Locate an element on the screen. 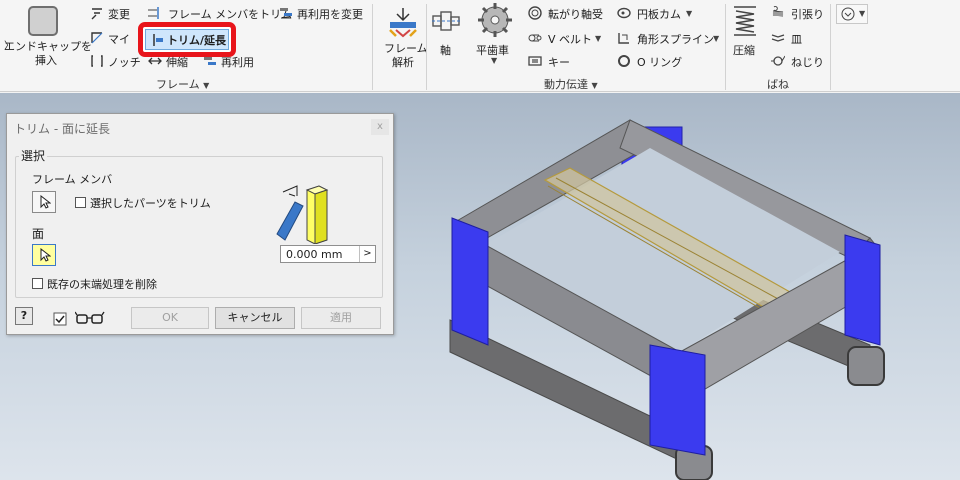 This screenshot has height=480, width=960. face-label: 面 is located at coordinates (38, 234).